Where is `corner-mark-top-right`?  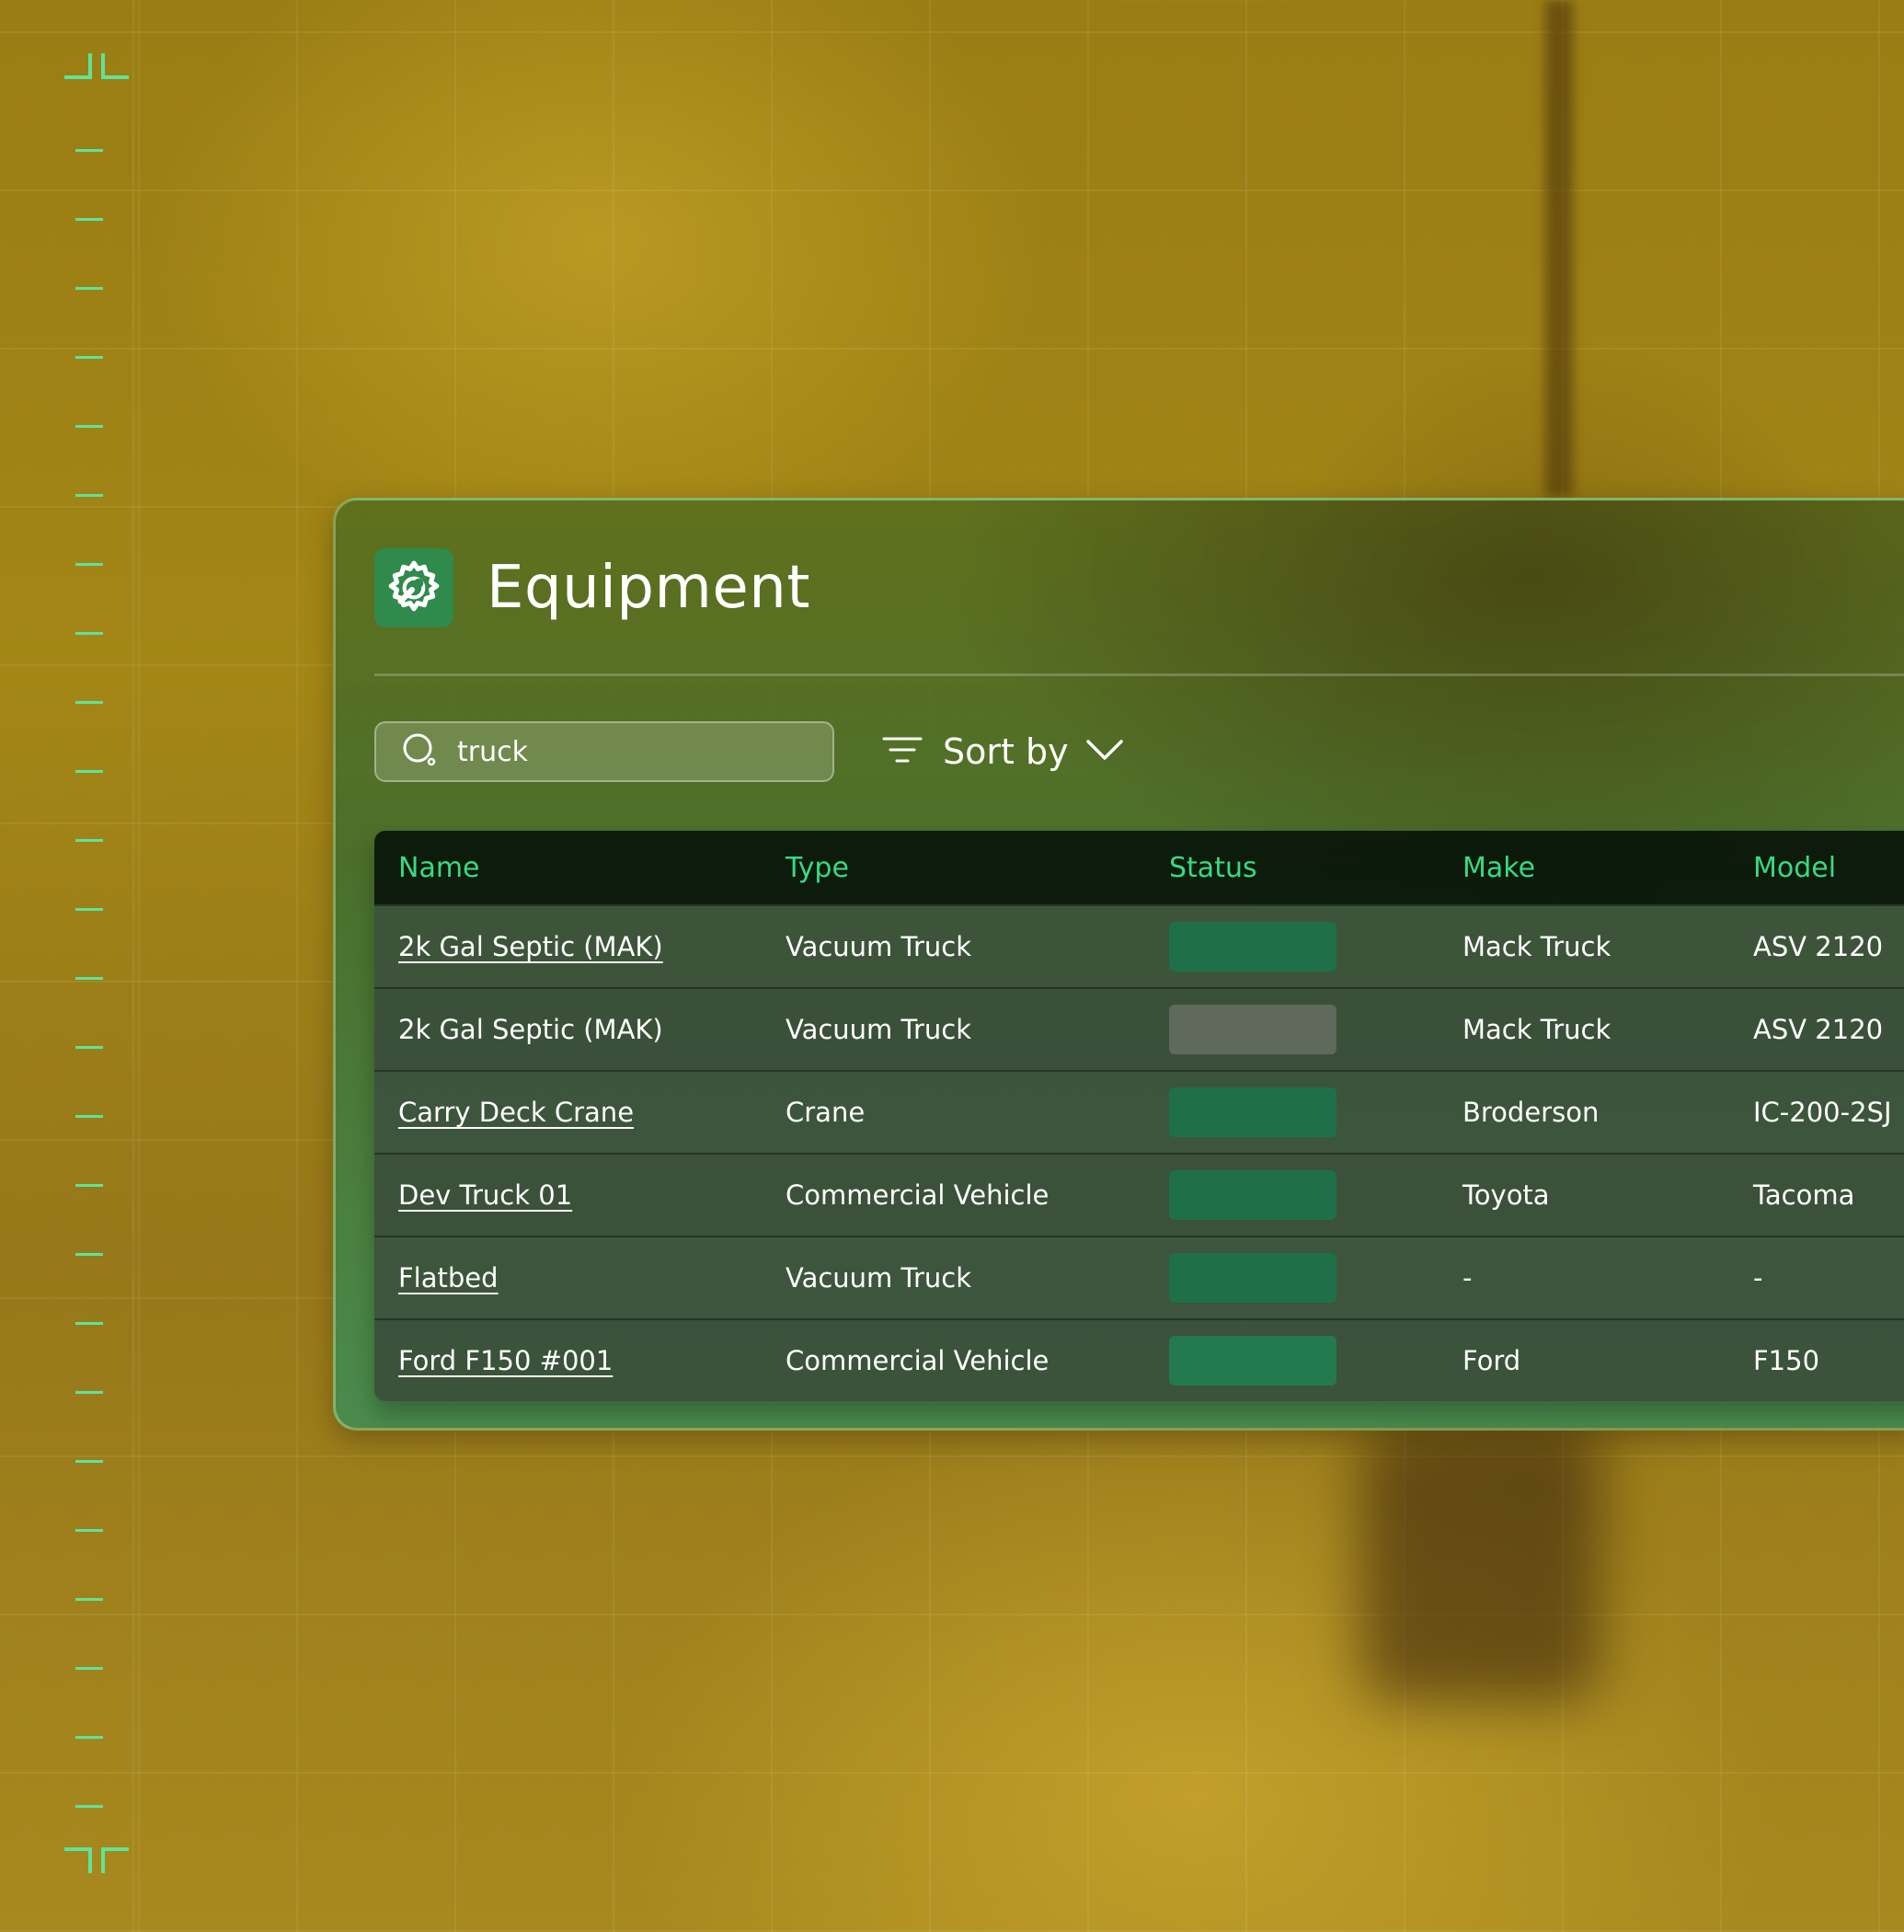
corner-mark-top-right is located at coordinates (115, 66).